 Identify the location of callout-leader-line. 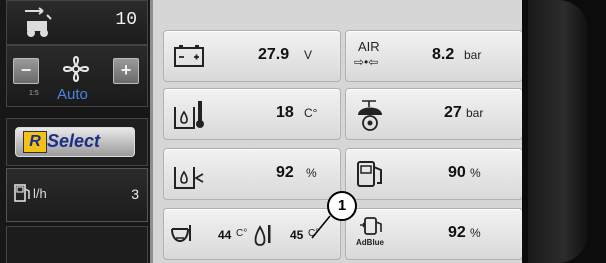
(321, 227).